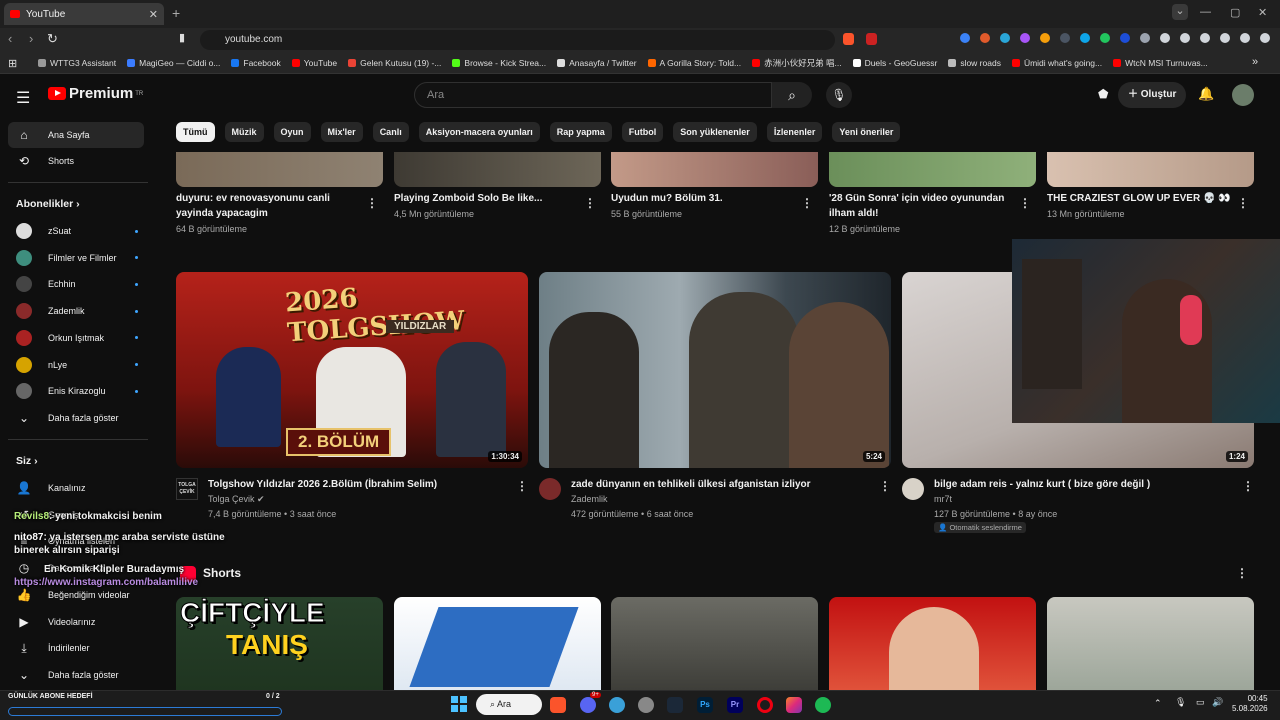  What do you see at coordinates (76, 311) in the screenshot?
I see `sidebar-subscription: Zademlik` at bounding box center [76, 311].